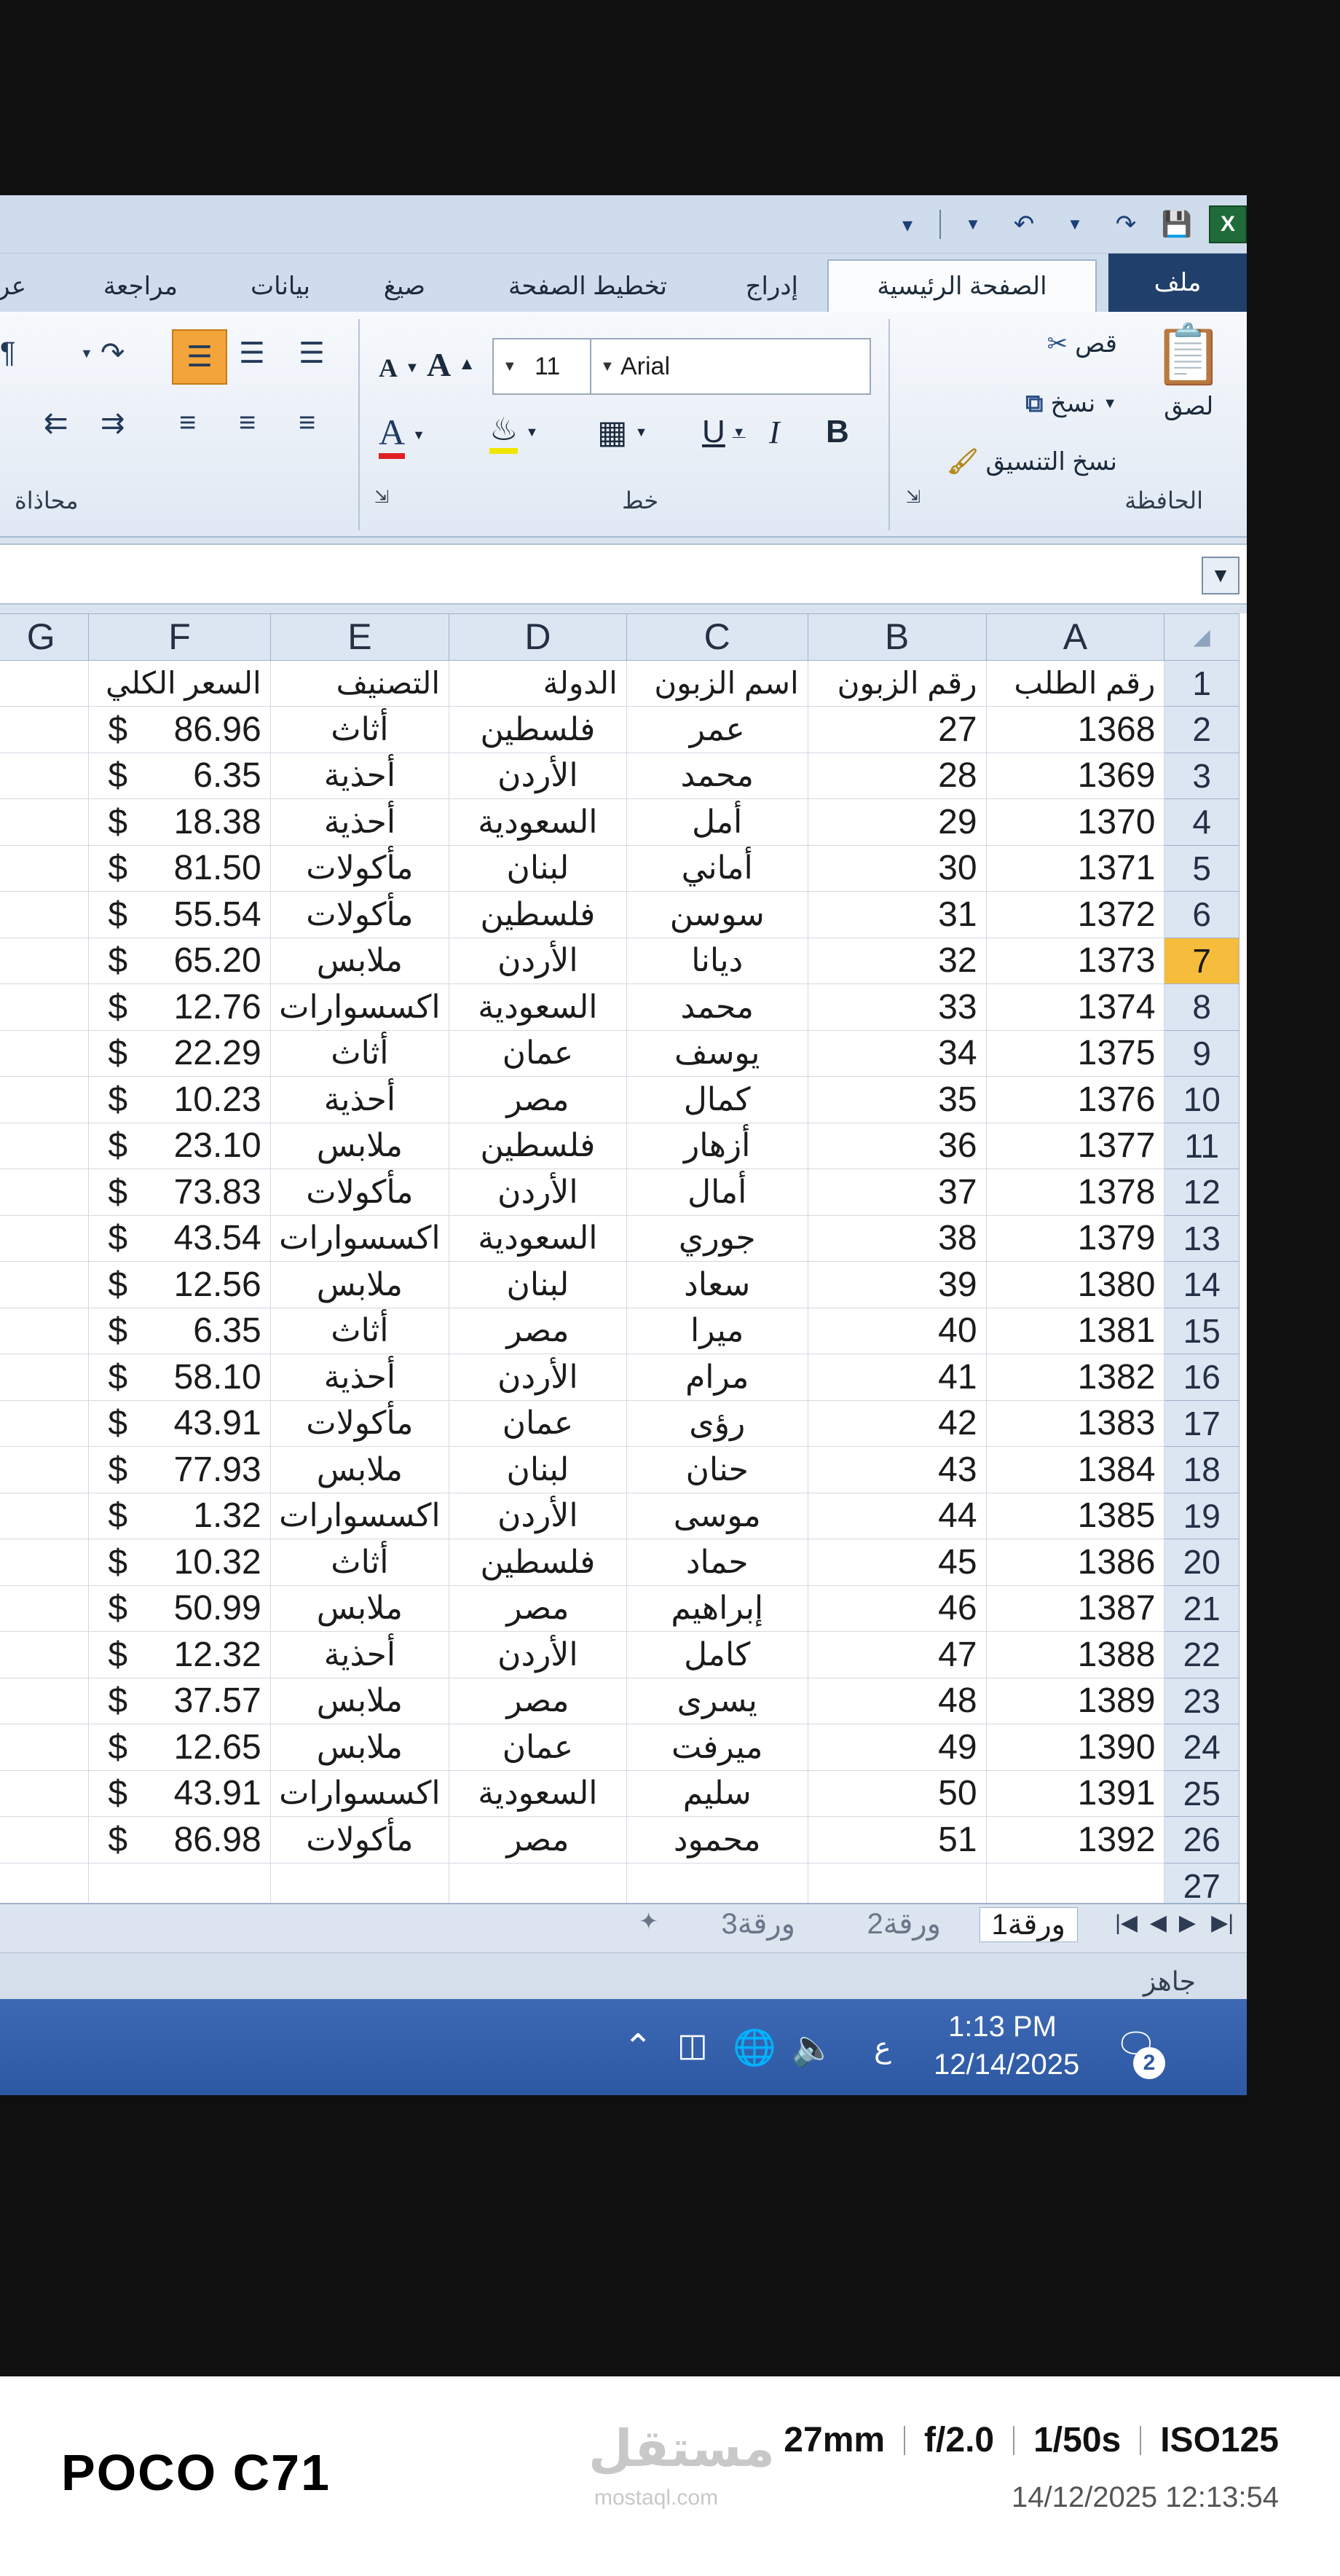  What do you see at coordinates (179, 868) in the screenshot?
I see `cell-total-price: $81.50` at bounding box center [179, 868].